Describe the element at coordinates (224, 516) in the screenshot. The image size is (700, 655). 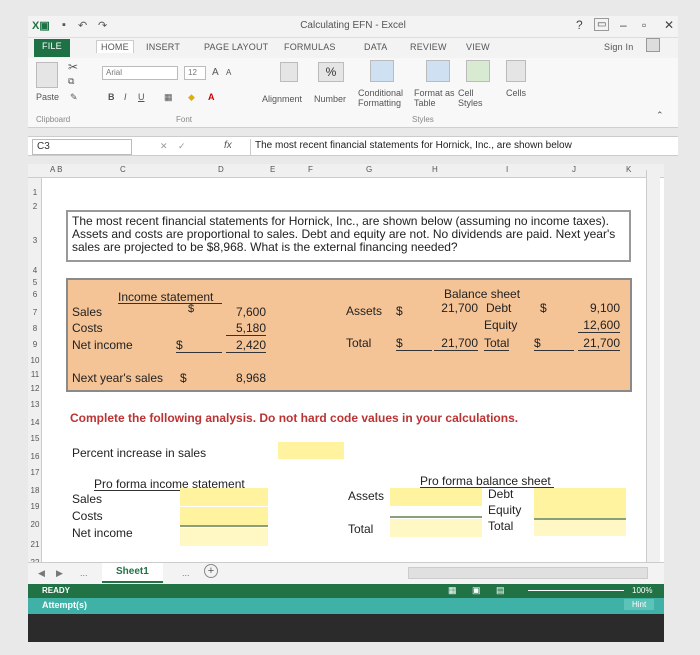
I see `pro-forma-costs-input` at that location.